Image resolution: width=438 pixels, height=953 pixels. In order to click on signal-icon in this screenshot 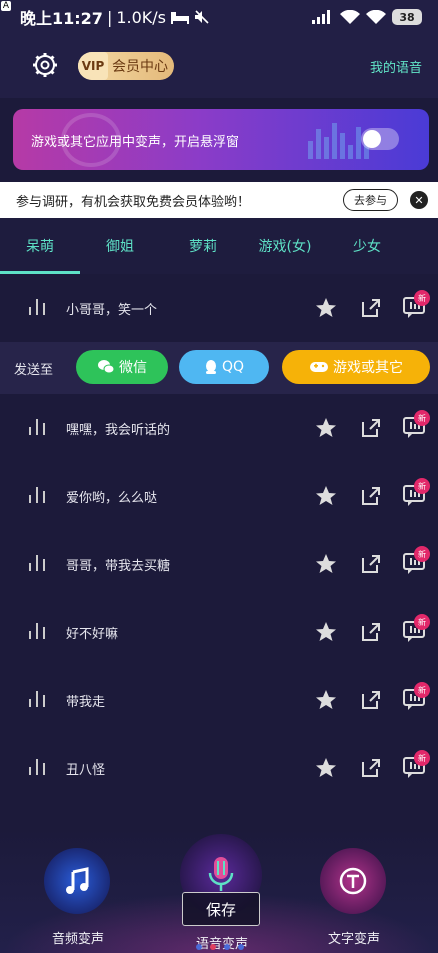, I will do `click(321, 17)`.